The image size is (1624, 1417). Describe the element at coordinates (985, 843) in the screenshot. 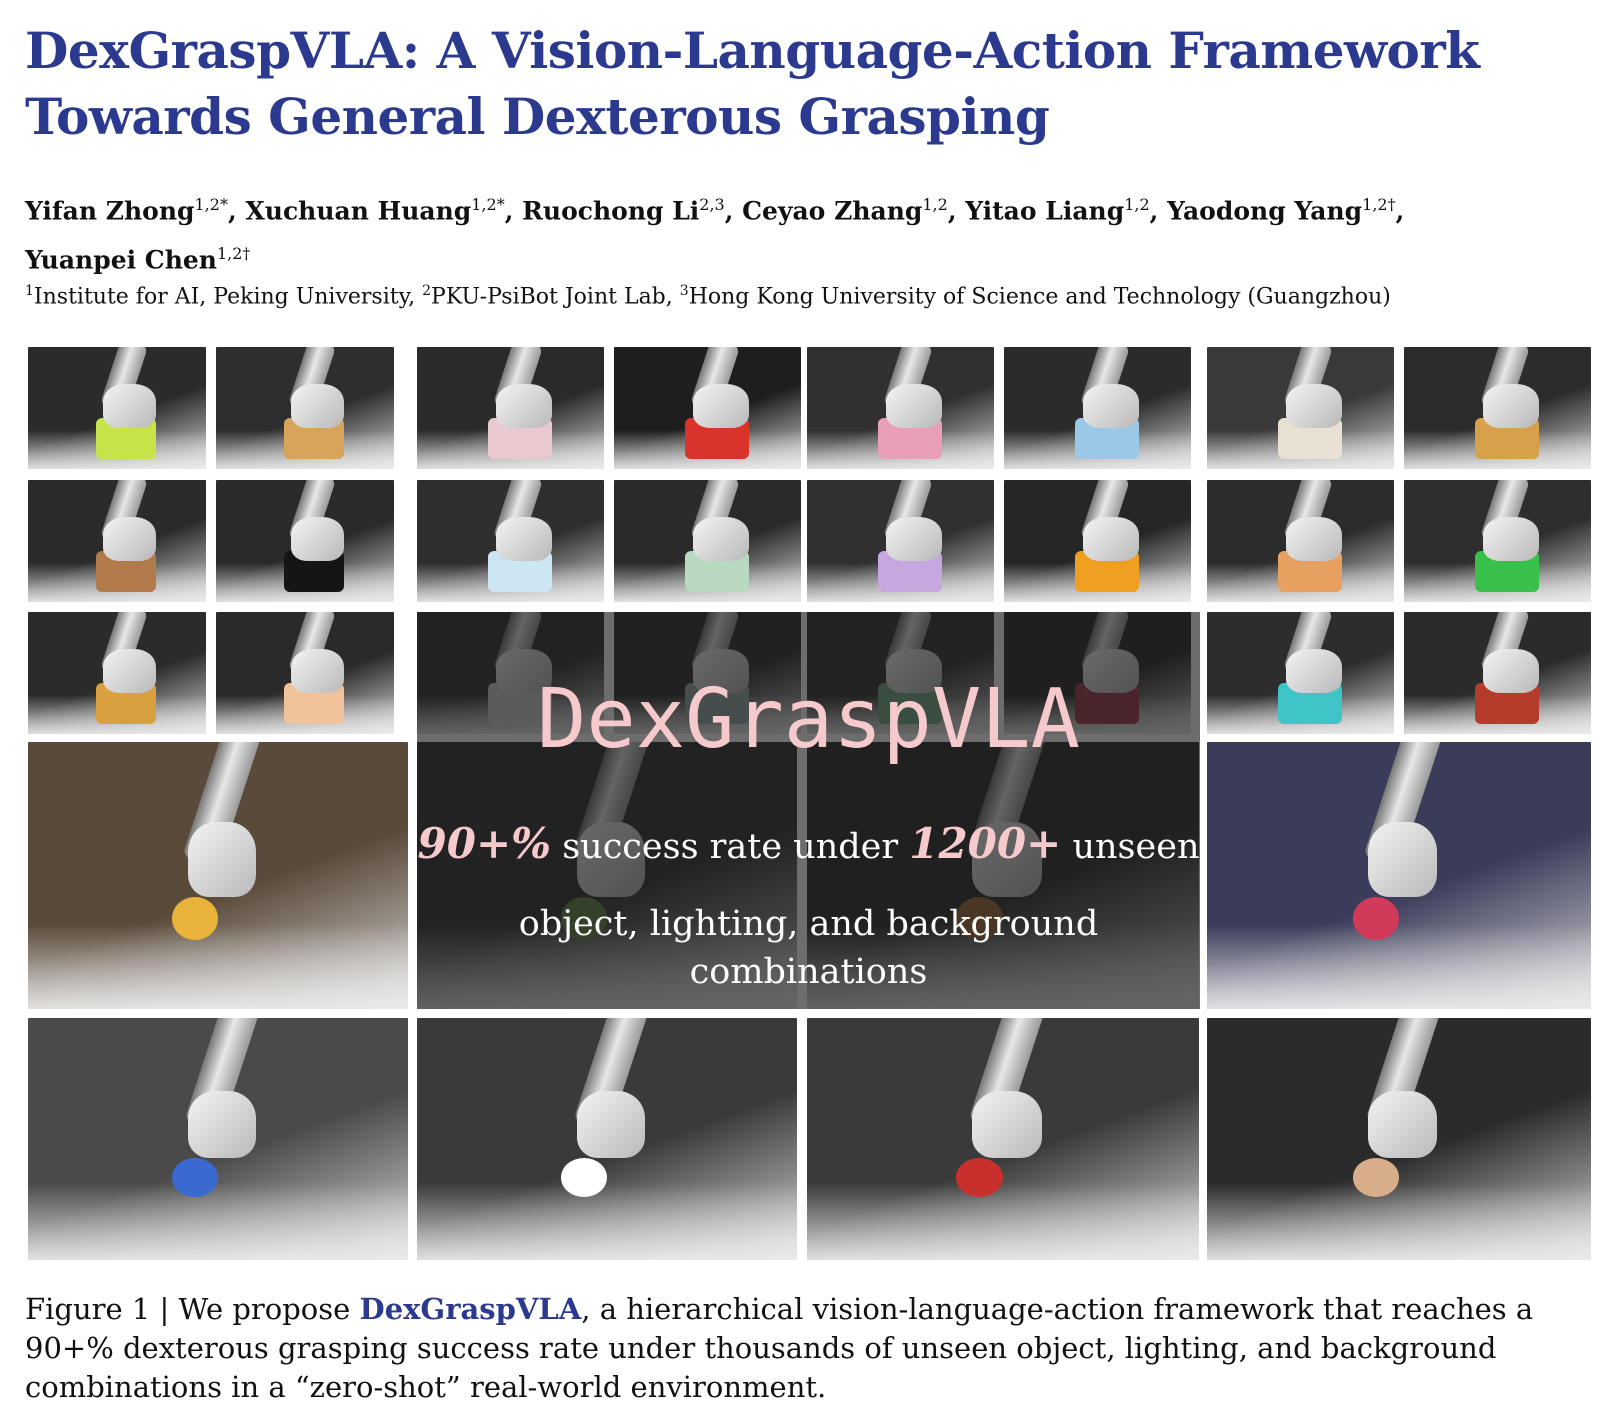

I see `overlay-highlight-count: 1200+` at that location.